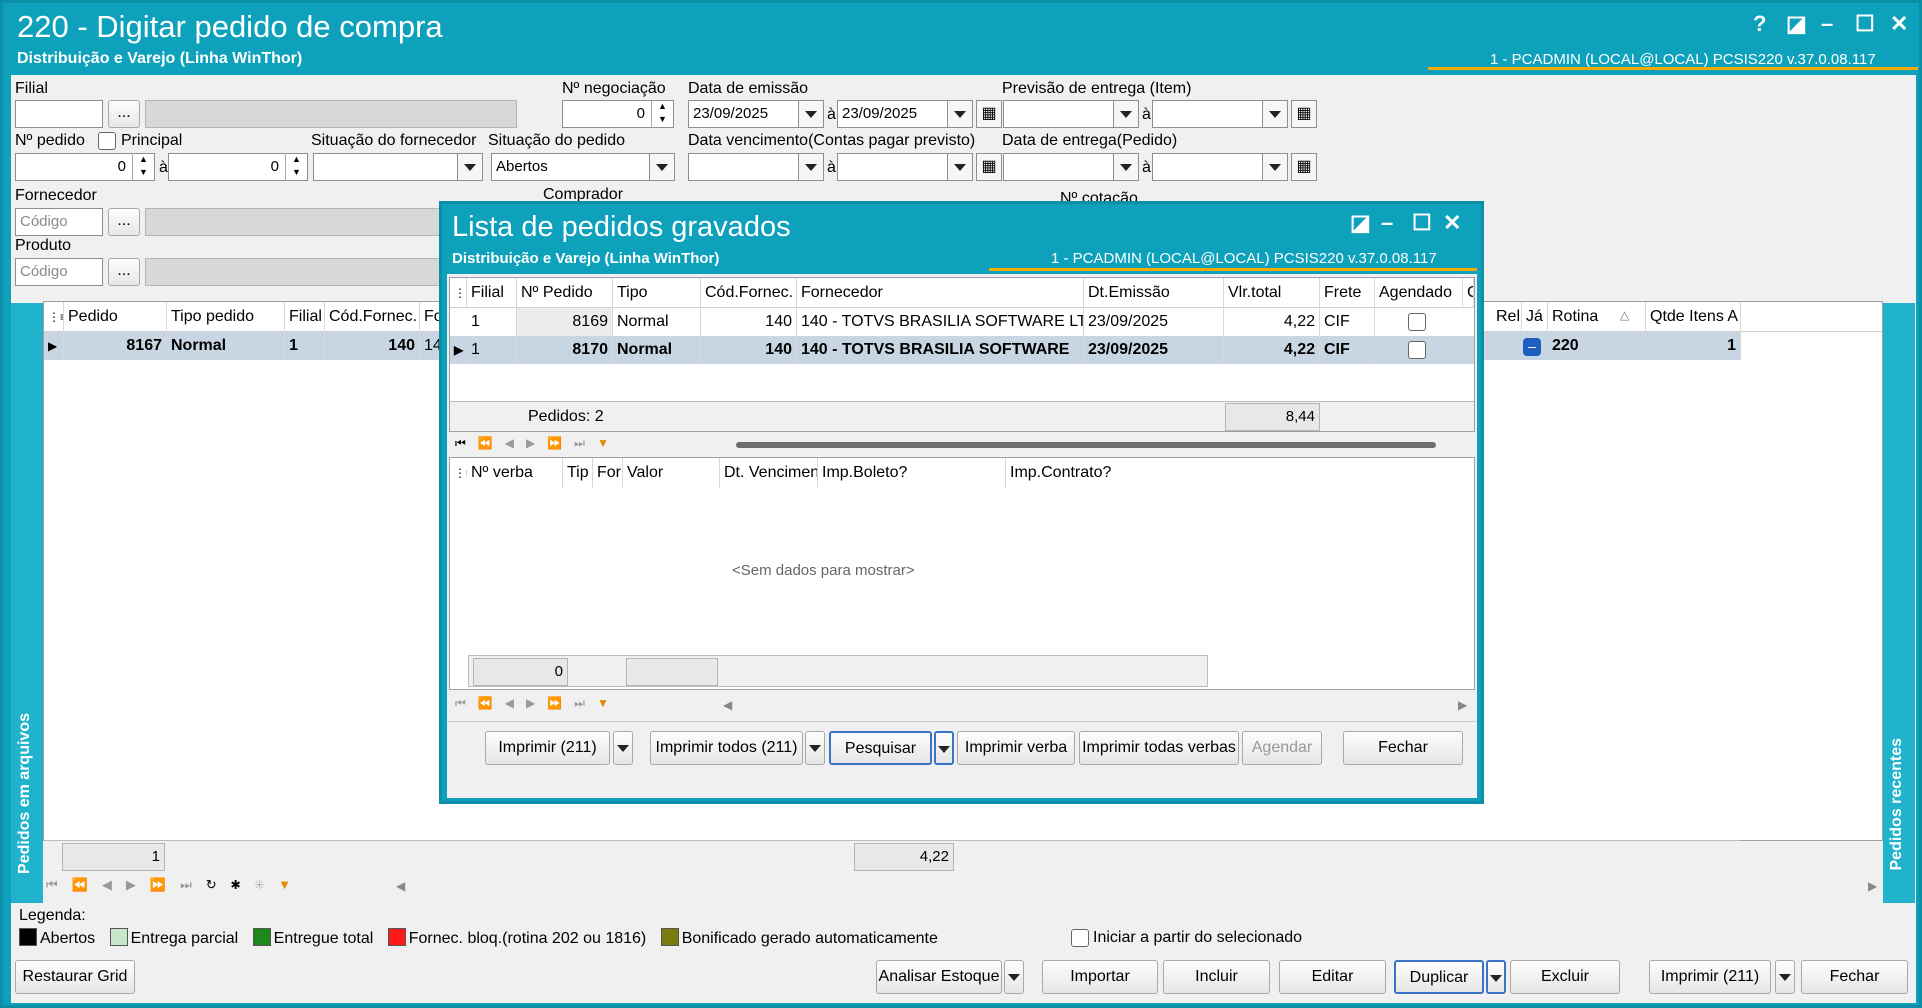 The width and height of the screenshot is (1922, 1008). What do you see at coordinates (470, 167) in the screenshot?
I see `sit-fornecedor-dropdown` at bounding box center [470, 167].